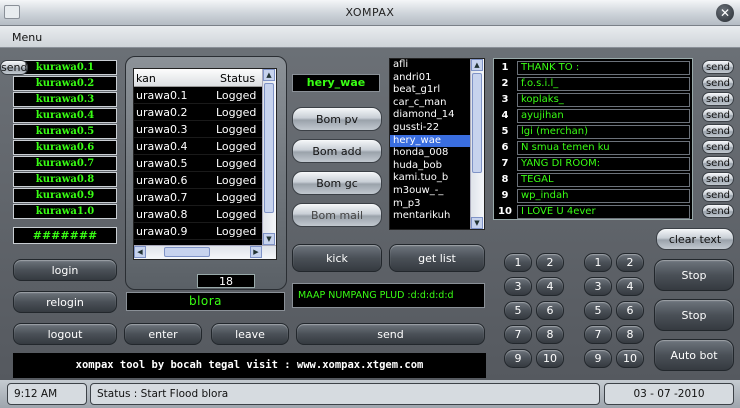  What do you see at coordinates (430, 103) in the screenshot?
I see `list-item: car_c_man` at bounding box center [430, 103].